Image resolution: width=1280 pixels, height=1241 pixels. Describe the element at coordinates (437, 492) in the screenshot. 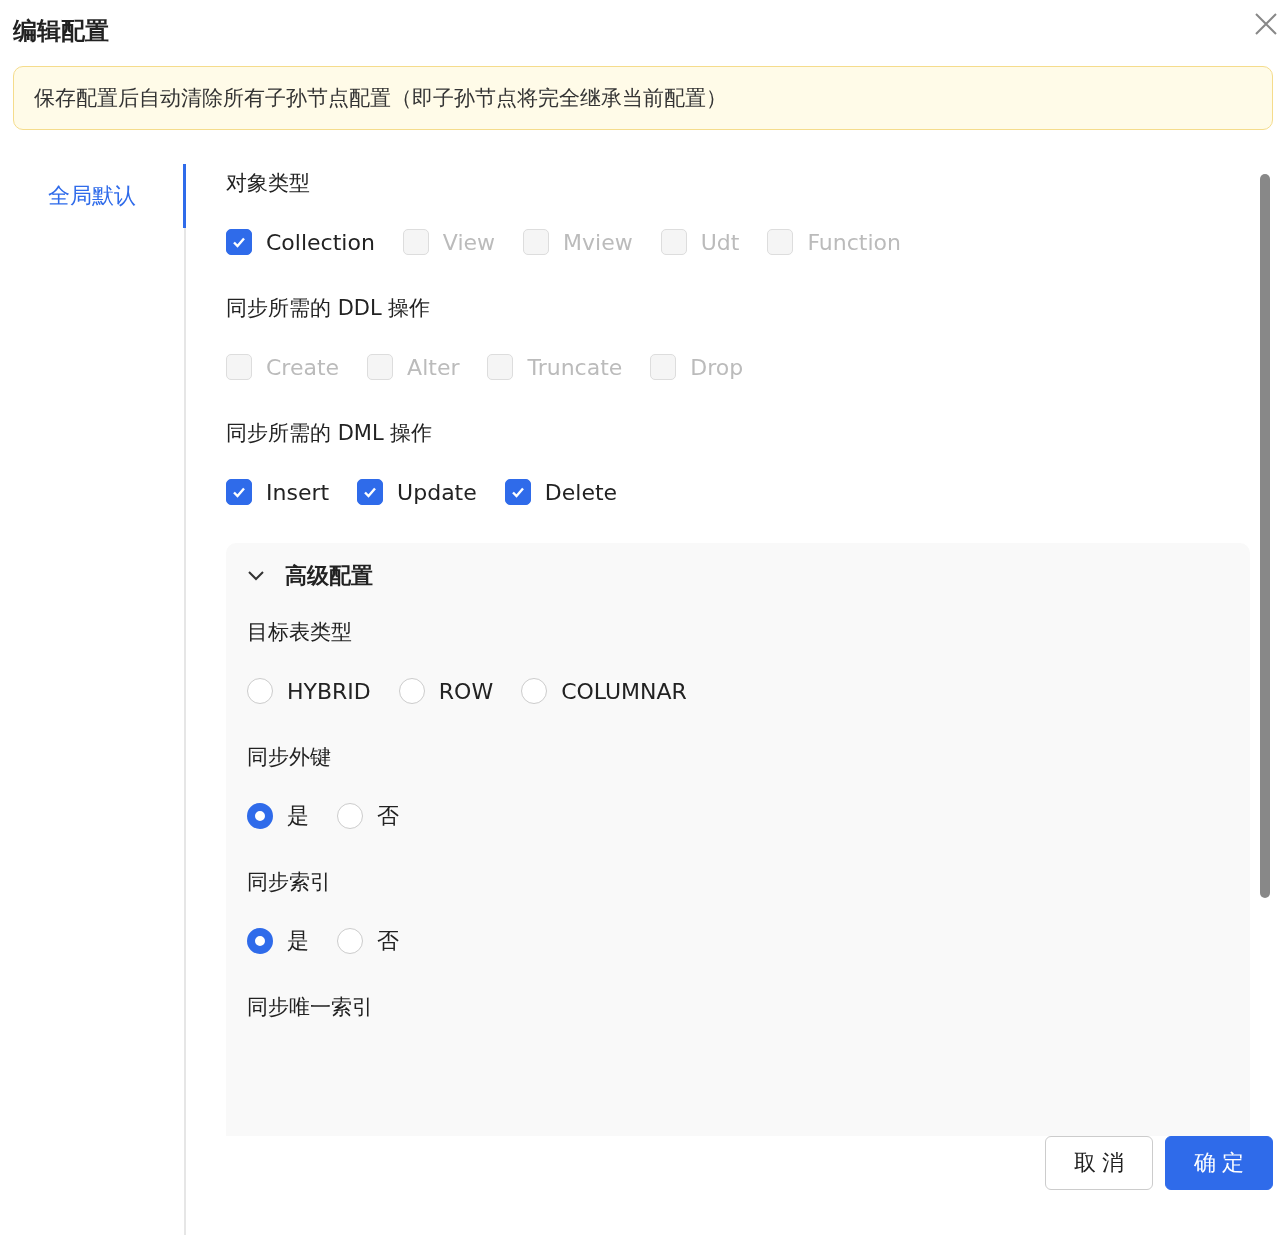

I see `checkbox-label: Update` at that location.